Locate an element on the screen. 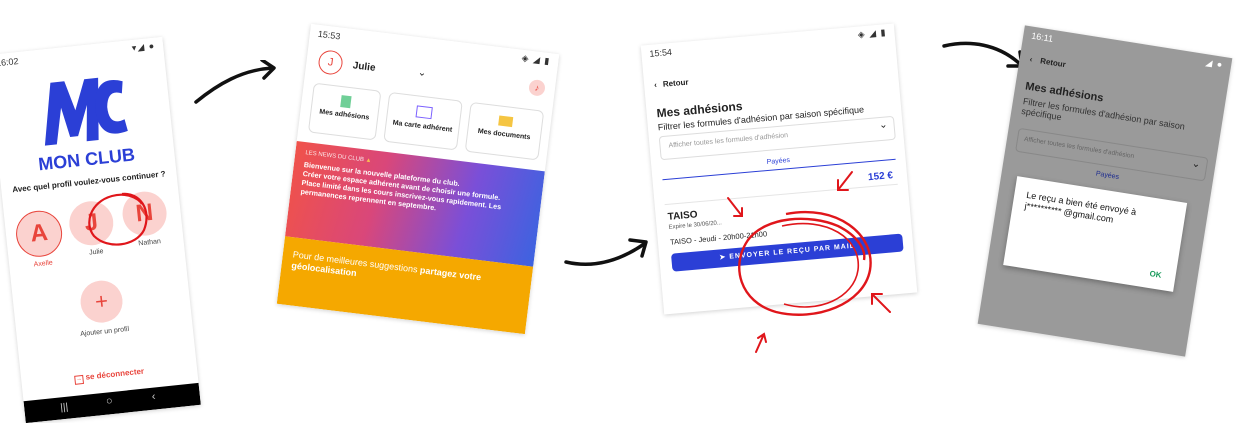  tile-label: Mes adhésions is located at coordinates (344, 115).